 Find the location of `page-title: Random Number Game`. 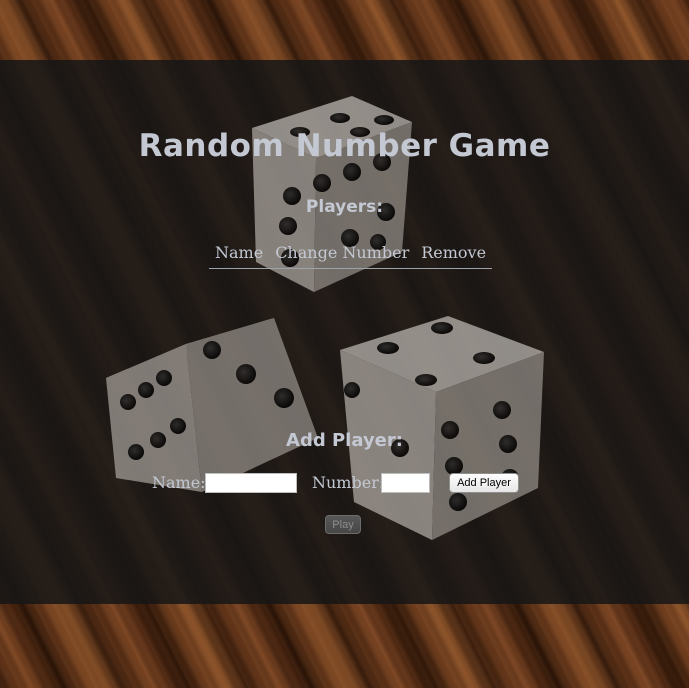

page-title: Random Number Game is located at coordinates (344, 146).